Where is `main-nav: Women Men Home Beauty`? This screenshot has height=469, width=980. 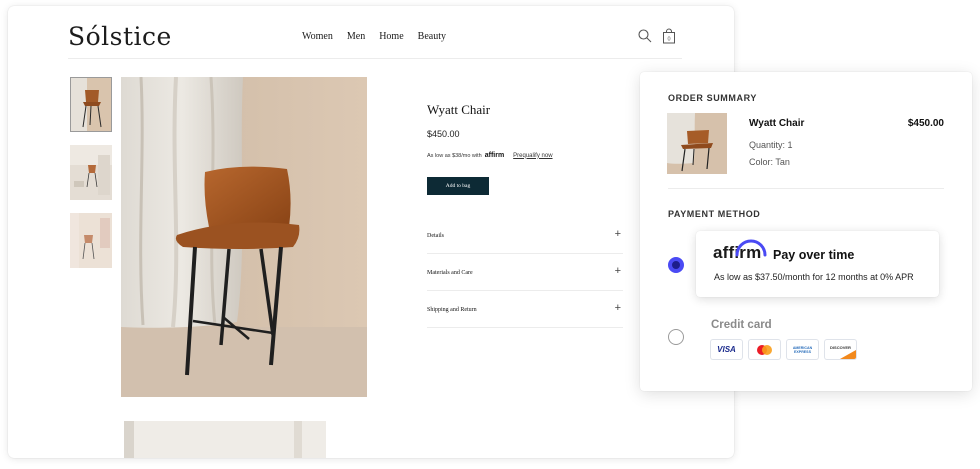
main-nav: Women Men Home Beauty is located at coordinates (374, 36).